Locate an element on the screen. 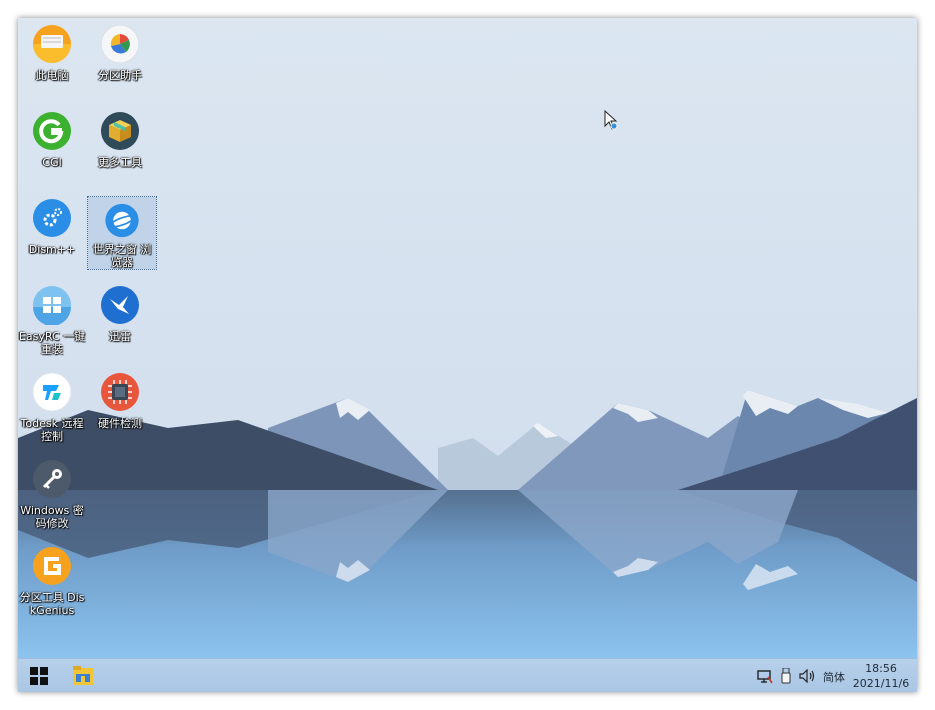 The image size is (935, 710). desktop-icon-label: Todesk 远程控制 is located at coordinates (52, 430).